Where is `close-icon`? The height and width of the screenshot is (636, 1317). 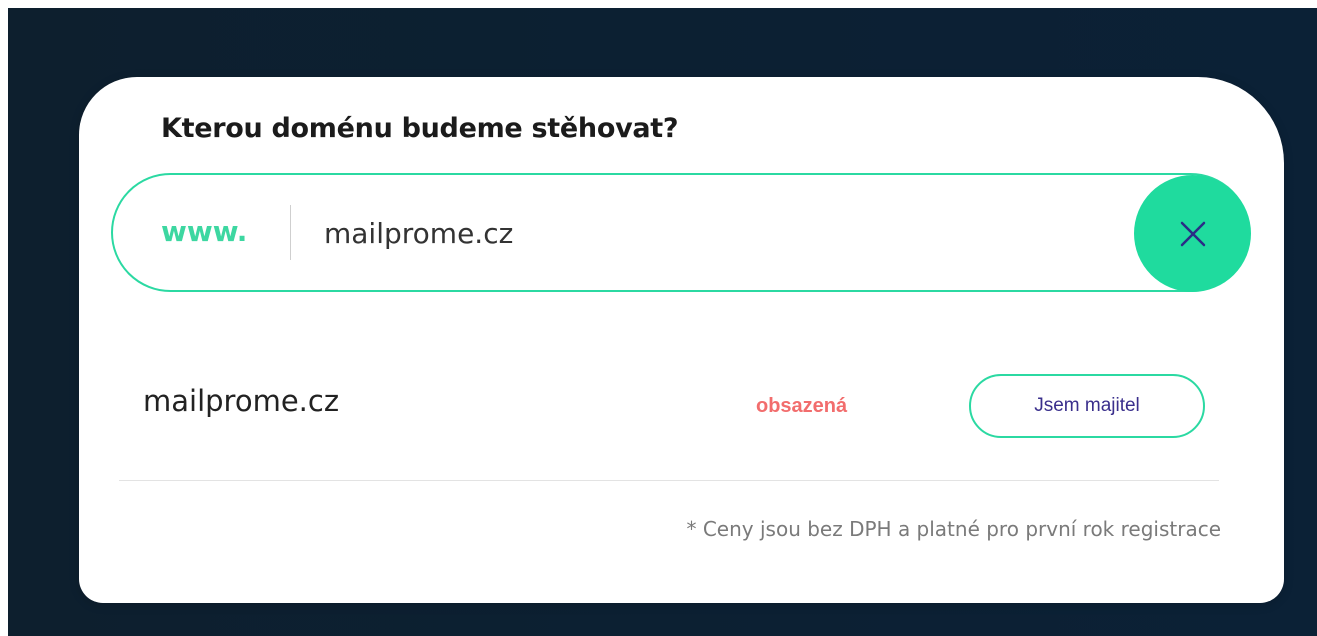 close-icon is located at coordinates (1192, 233).